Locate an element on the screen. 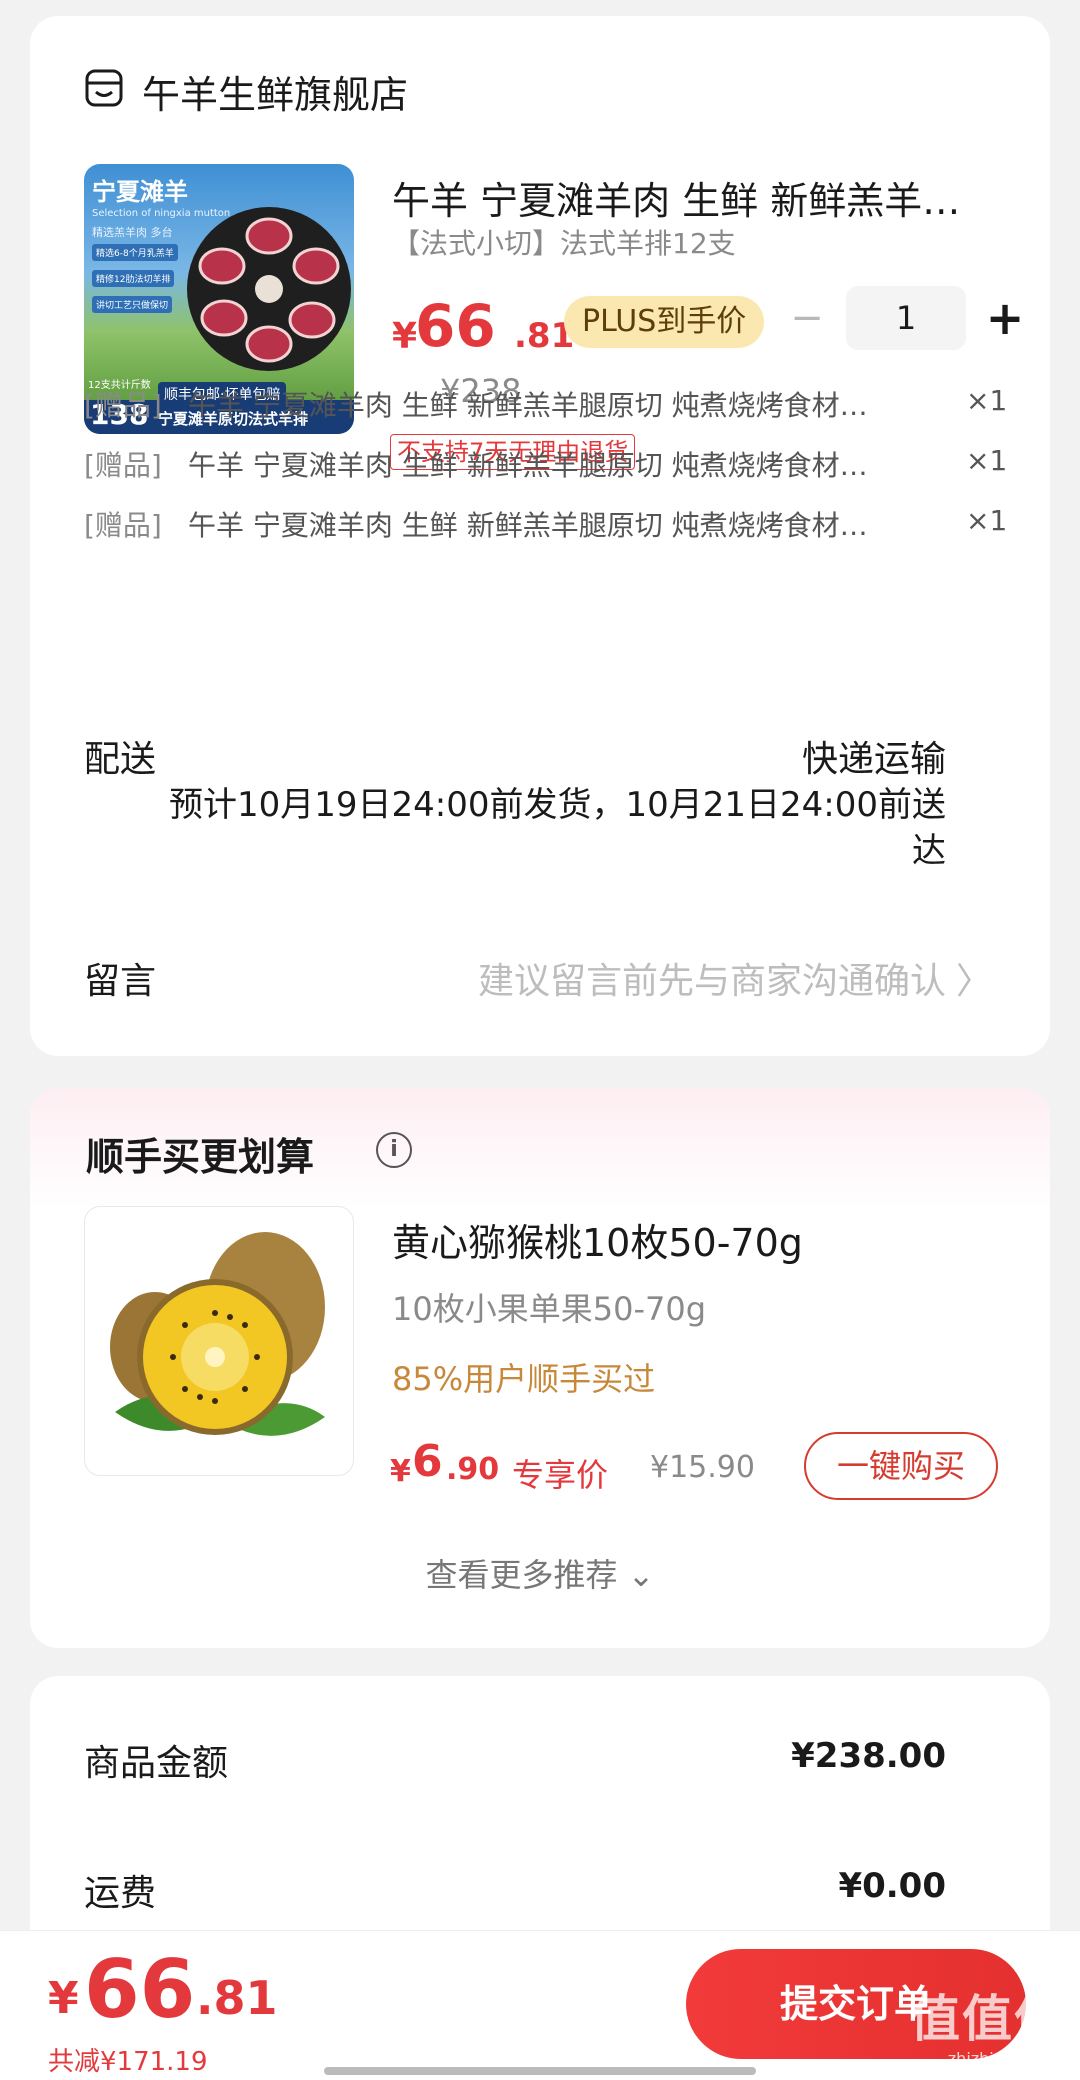 This screenshot has width=1080, height=2080. kiwi-illustration is located at coordinates (217, 1334).